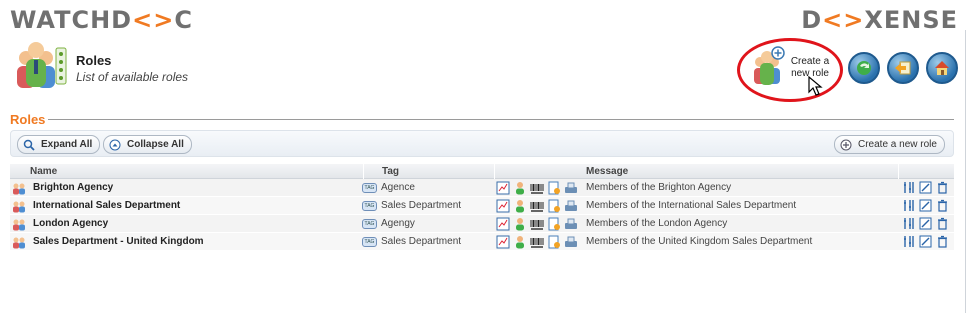 The width and height of the screenshot is (966, 313). What do you see at coordinates (657, 223) in the screenshot?
I see `role-message: Members of the London Agency` at bounding box center [657, 223].